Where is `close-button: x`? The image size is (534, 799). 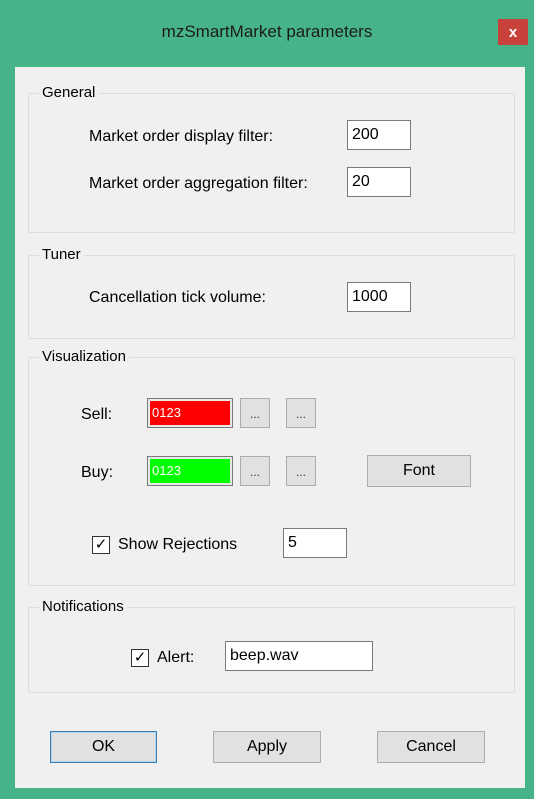
close-button: x is located at coordinates (513, 32).